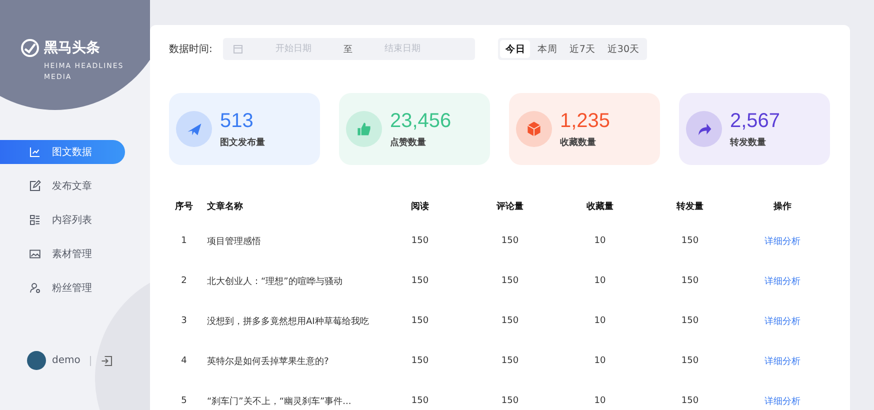  I want to click on logout-icon, so click(107, 360).